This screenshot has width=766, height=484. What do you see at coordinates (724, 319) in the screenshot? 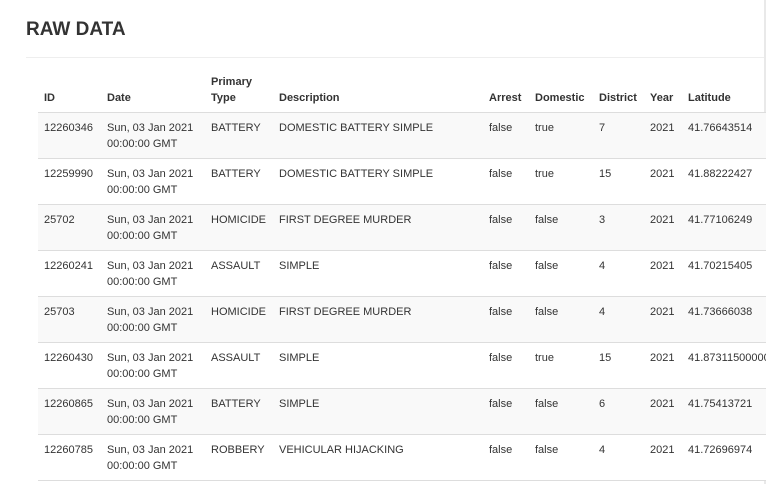
I see `cell-latitude: 41.73666038` at bounding box center [724, 319].